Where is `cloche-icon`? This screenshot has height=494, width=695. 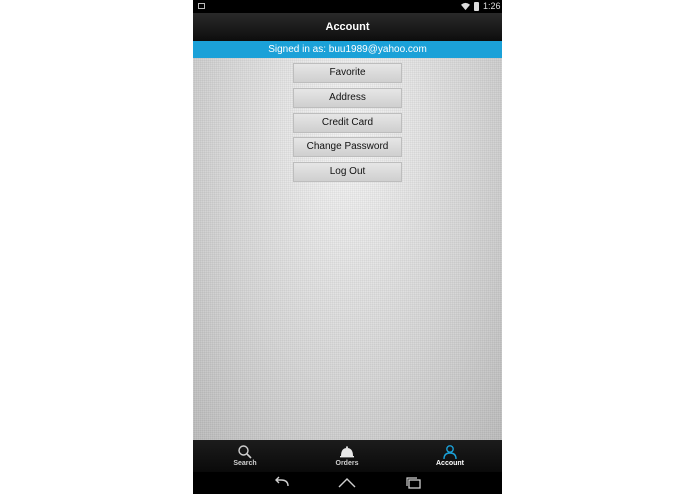
cloche-icon is located at coordinates (347, 452).